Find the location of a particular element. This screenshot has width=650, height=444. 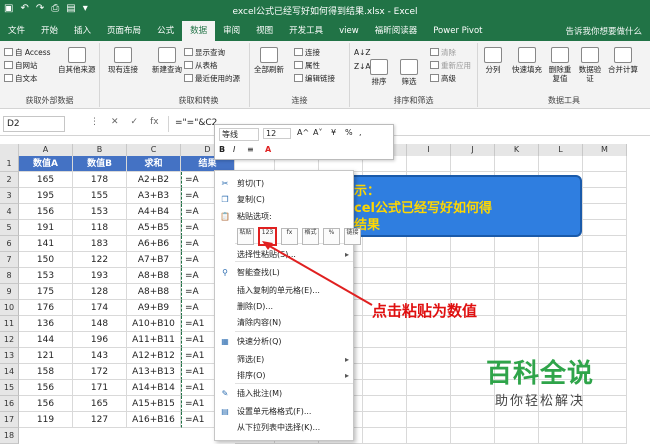

watermark: 百科全说 助你轻松解决 is located at coordinates (540, 381).